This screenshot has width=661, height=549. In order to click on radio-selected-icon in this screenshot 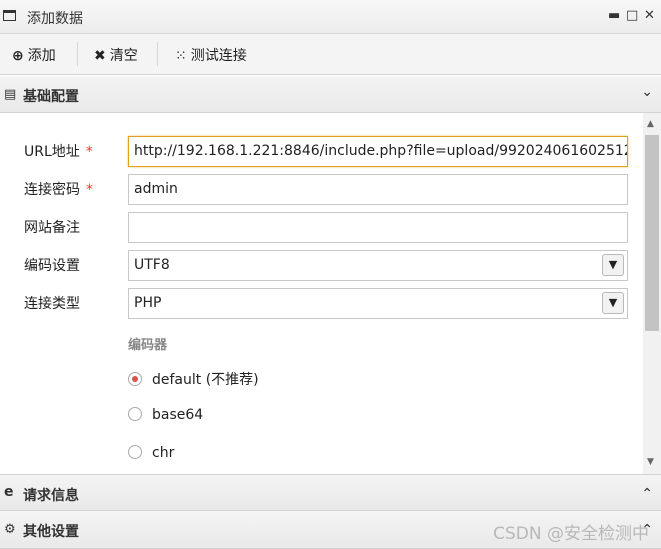, I will do `click(135, 379)`.